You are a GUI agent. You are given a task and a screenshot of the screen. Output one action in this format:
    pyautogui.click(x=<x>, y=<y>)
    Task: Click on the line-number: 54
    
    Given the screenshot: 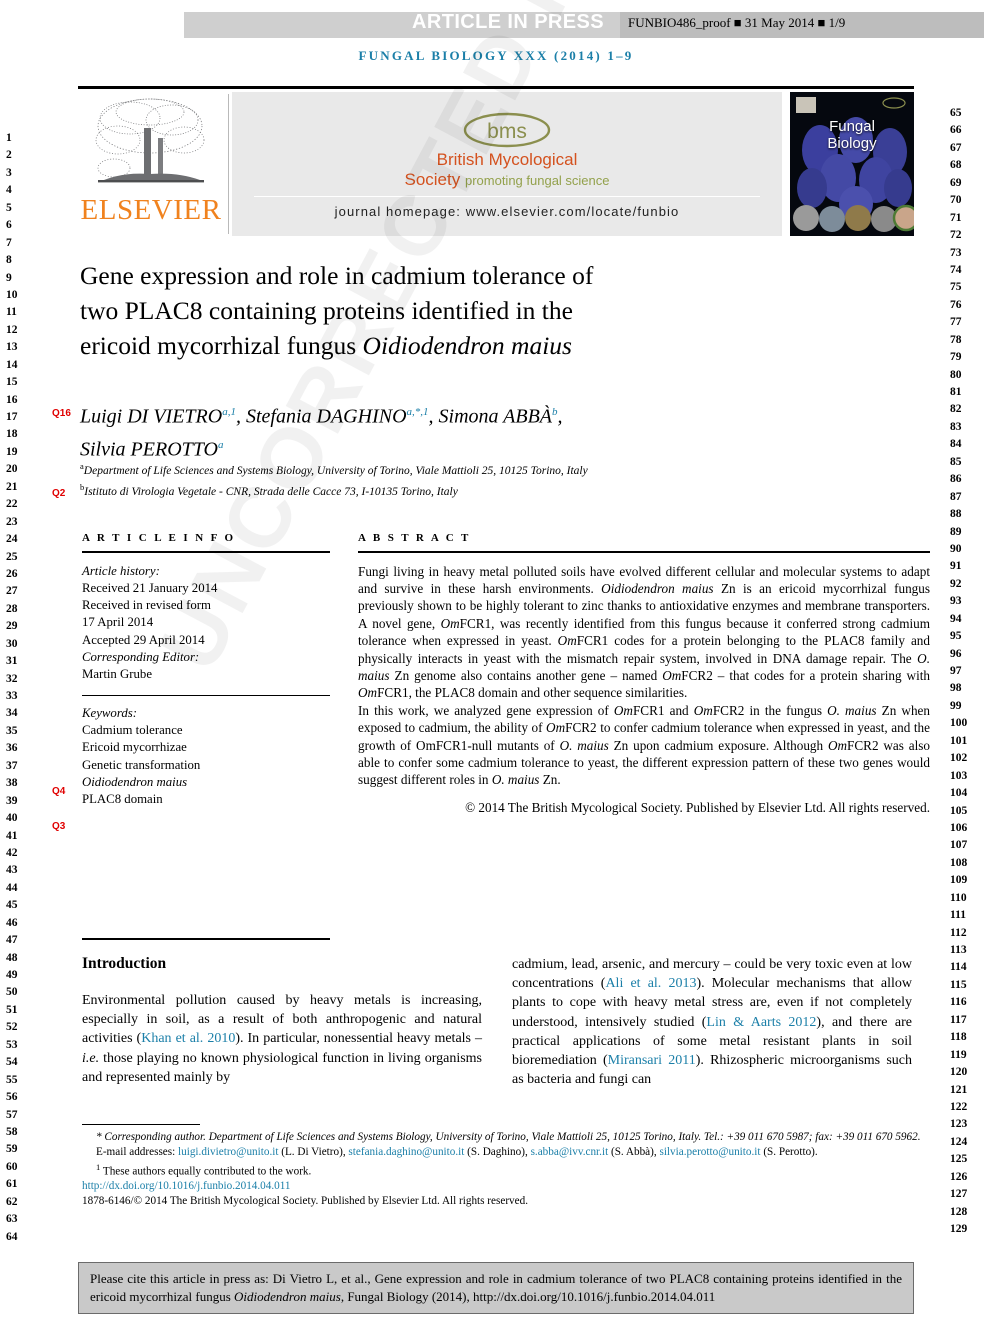 What is the action you would take?
    pyautogui.click(x=12, y=1062)
    